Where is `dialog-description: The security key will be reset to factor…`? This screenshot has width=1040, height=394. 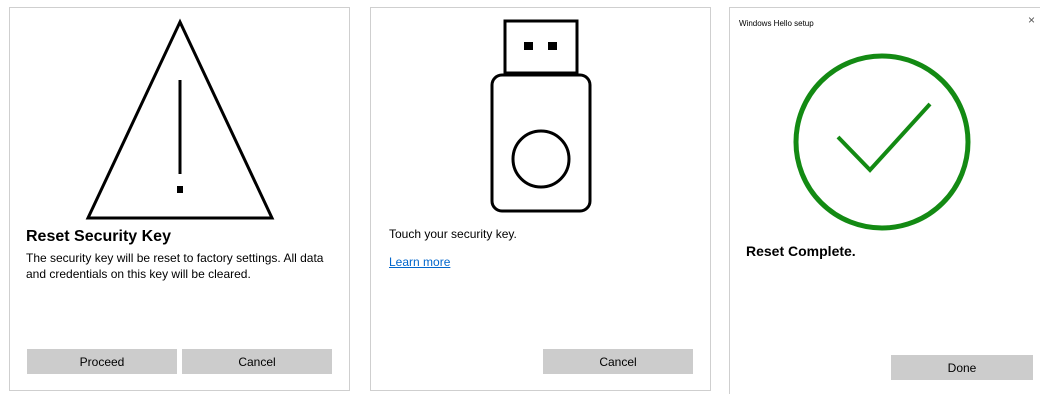
dialog-description: The security key will be reset to factor… is located at coordinates (175, 266).